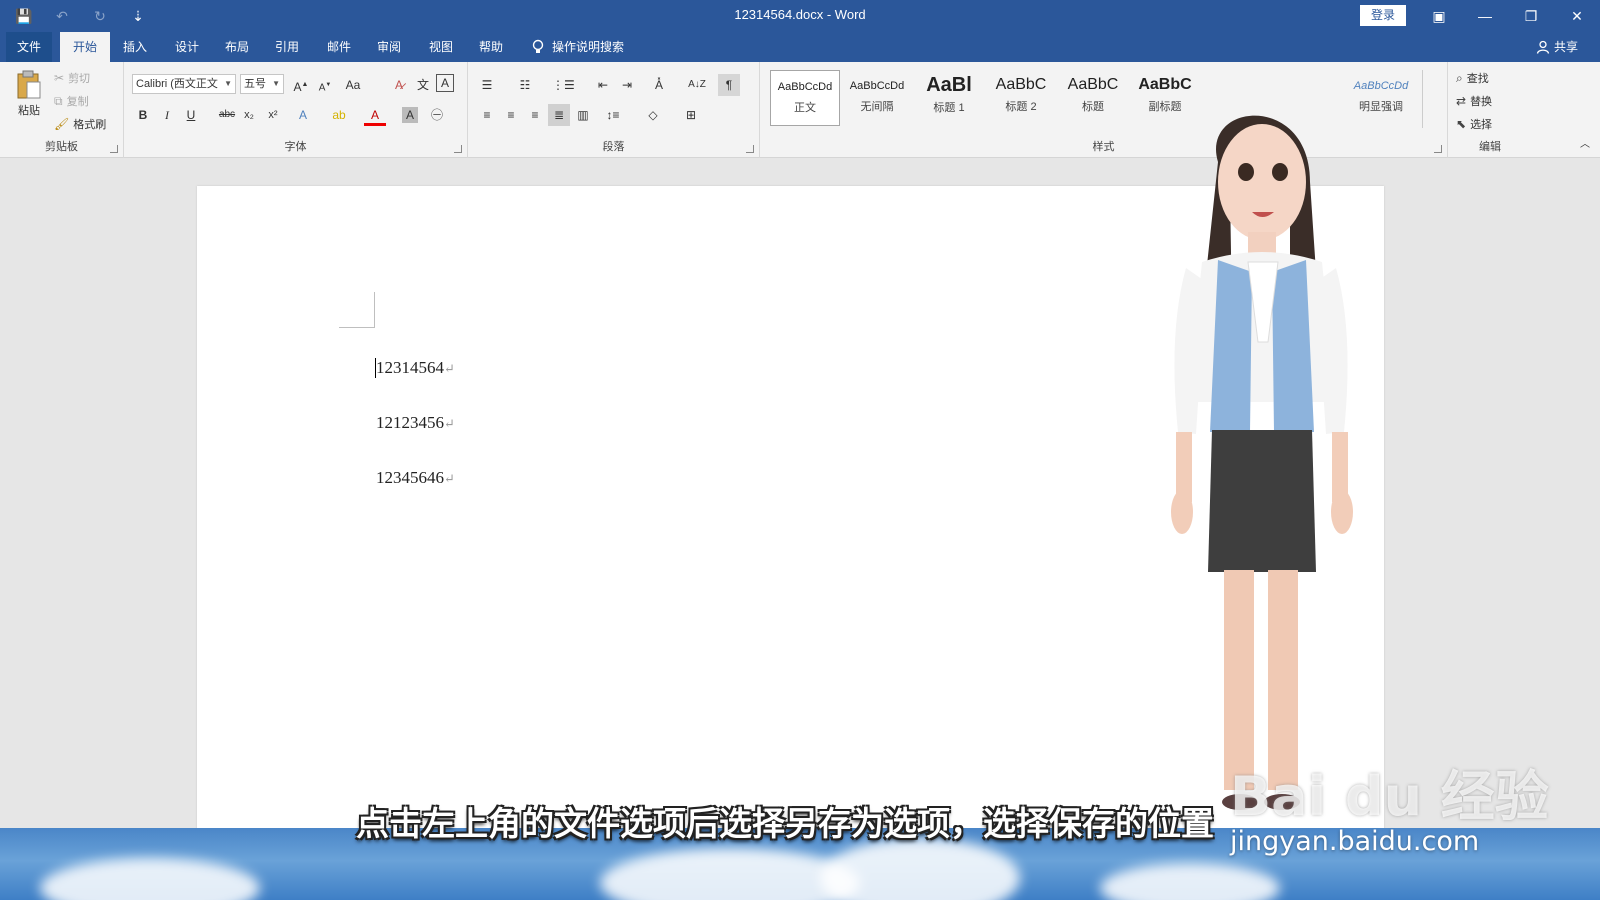 The height and width of the screenshot is (900, 1600). Describe the element at coordinates (1585, 145) in the screenshot. I see `collapse-ribbon-icon: ︿` at that location.